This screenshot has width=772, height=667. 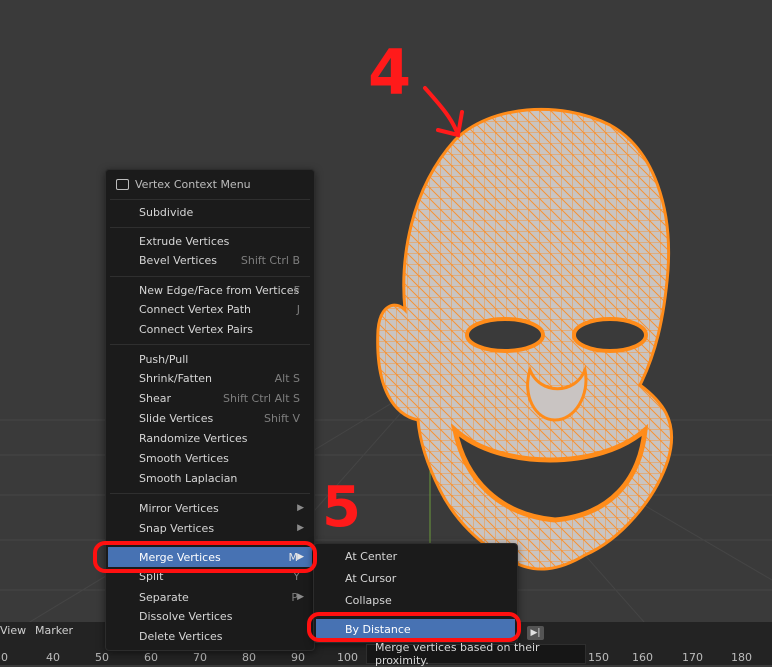 What do you see at coordinates (210, 597) in the screenshot?
I see `menu-item-separate: Separate P ▶` at bounding box center [210, 597].